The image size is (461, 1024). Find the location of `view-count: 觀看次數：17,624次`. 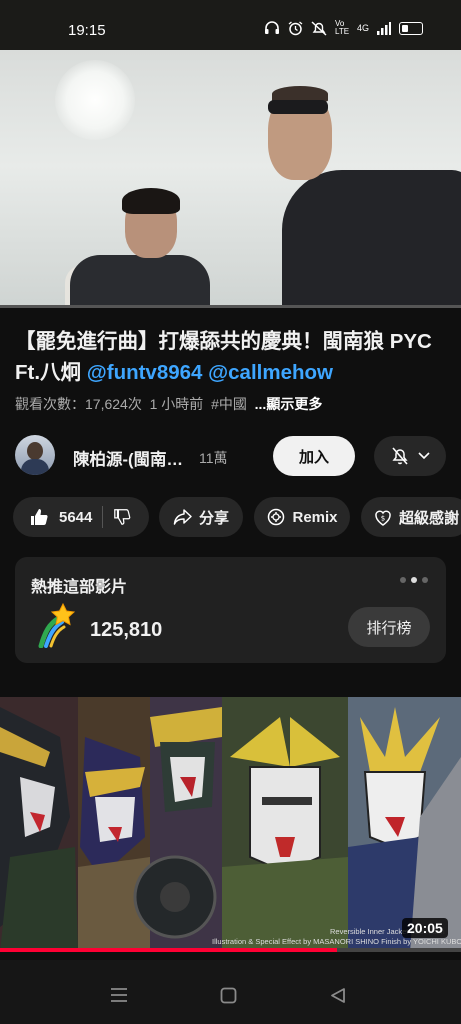

view-count: 觀看次數：17,624次 is located at coordinates (78, 404).